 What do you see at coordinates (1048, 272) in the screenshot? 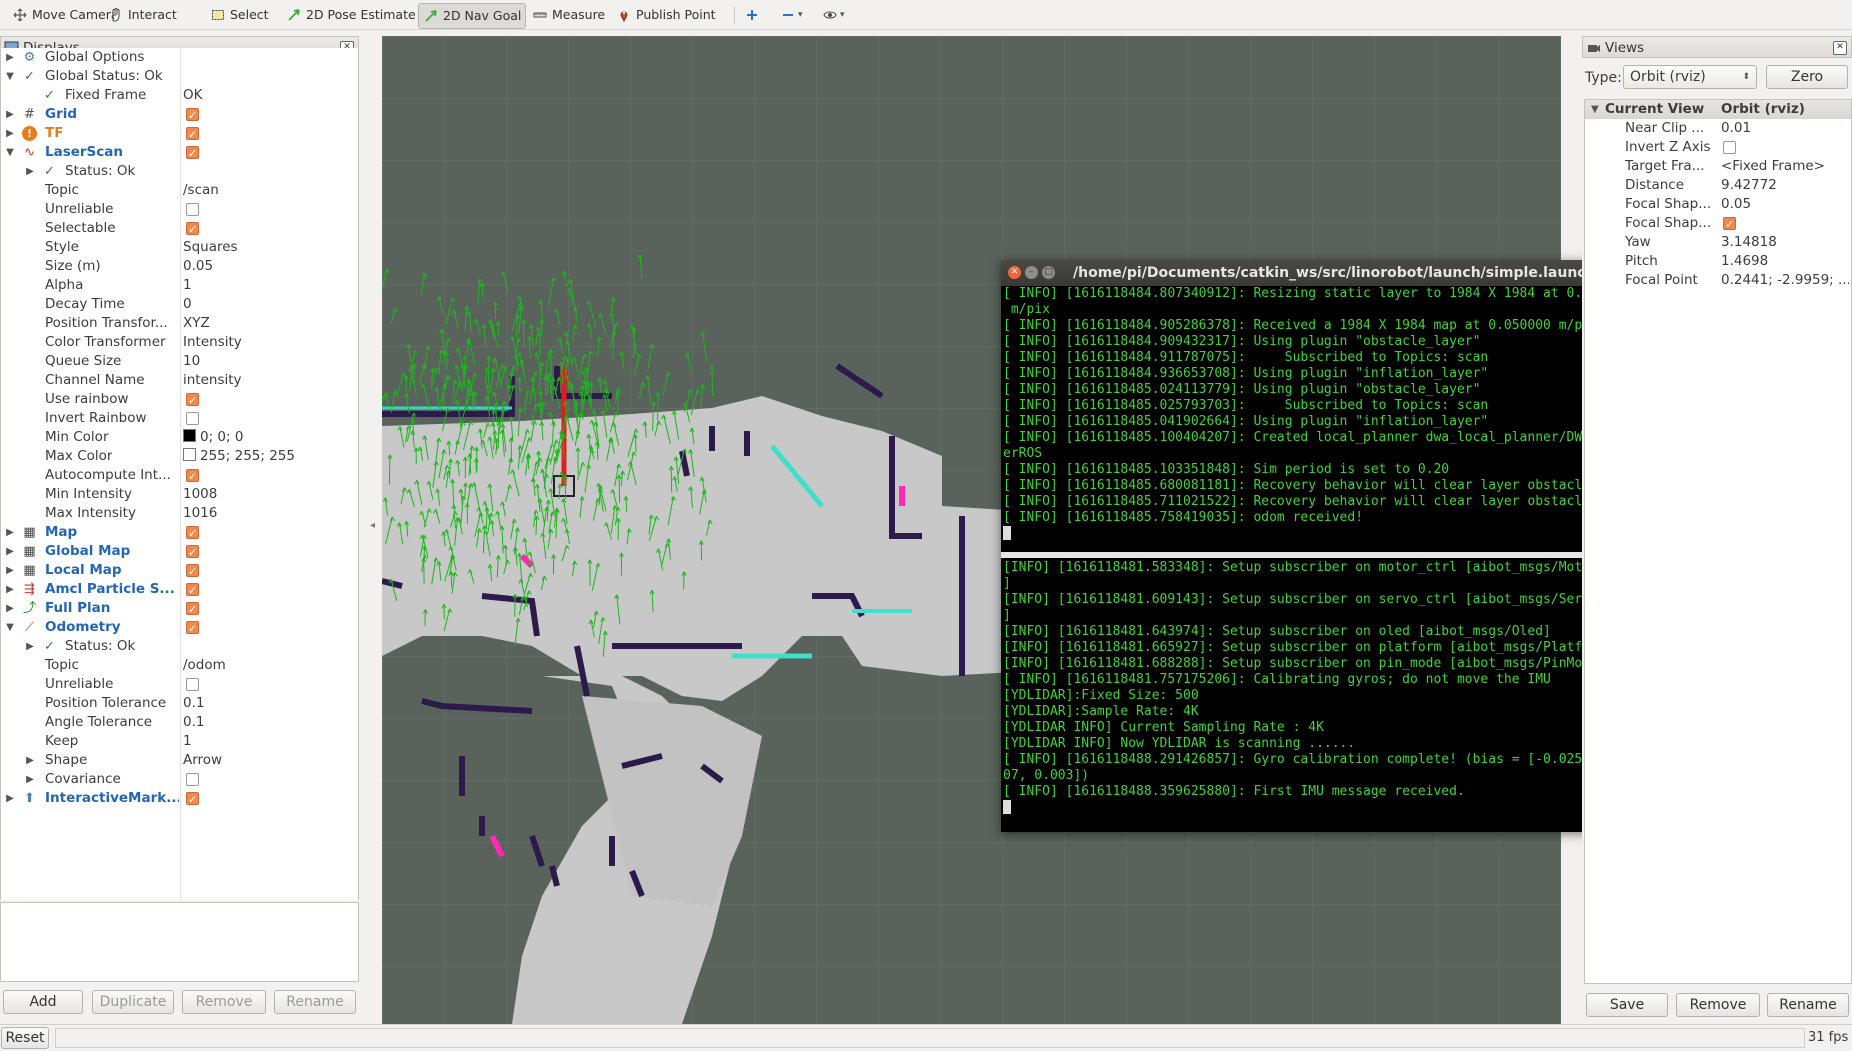
I see `maximize-icon: □` at bounding box center [1048, 272].